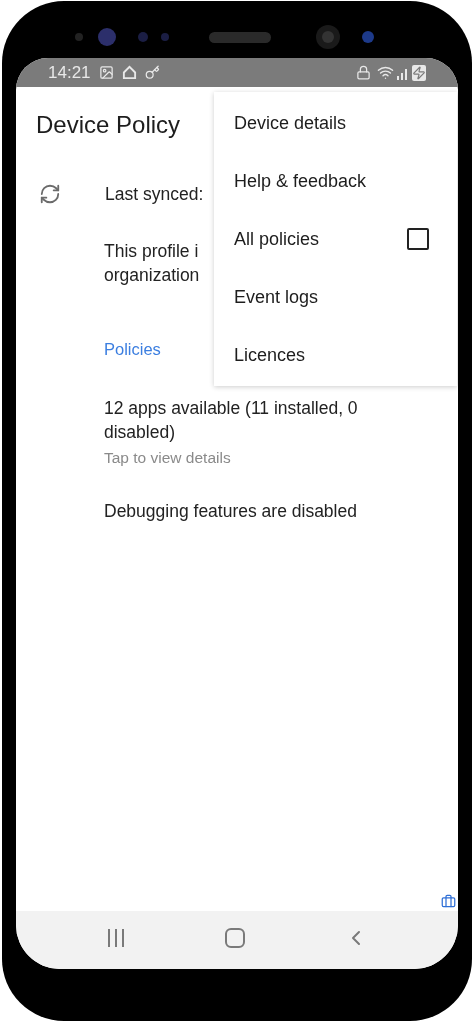 This screenshot has height=1022, width=474. I want to click on recent-apps-icon, so click(115, 938).